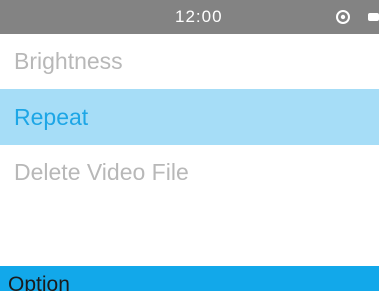 This screenshot has width=379, height=291. I want to click on menu-item-label: Repeat, so click(51, 116).